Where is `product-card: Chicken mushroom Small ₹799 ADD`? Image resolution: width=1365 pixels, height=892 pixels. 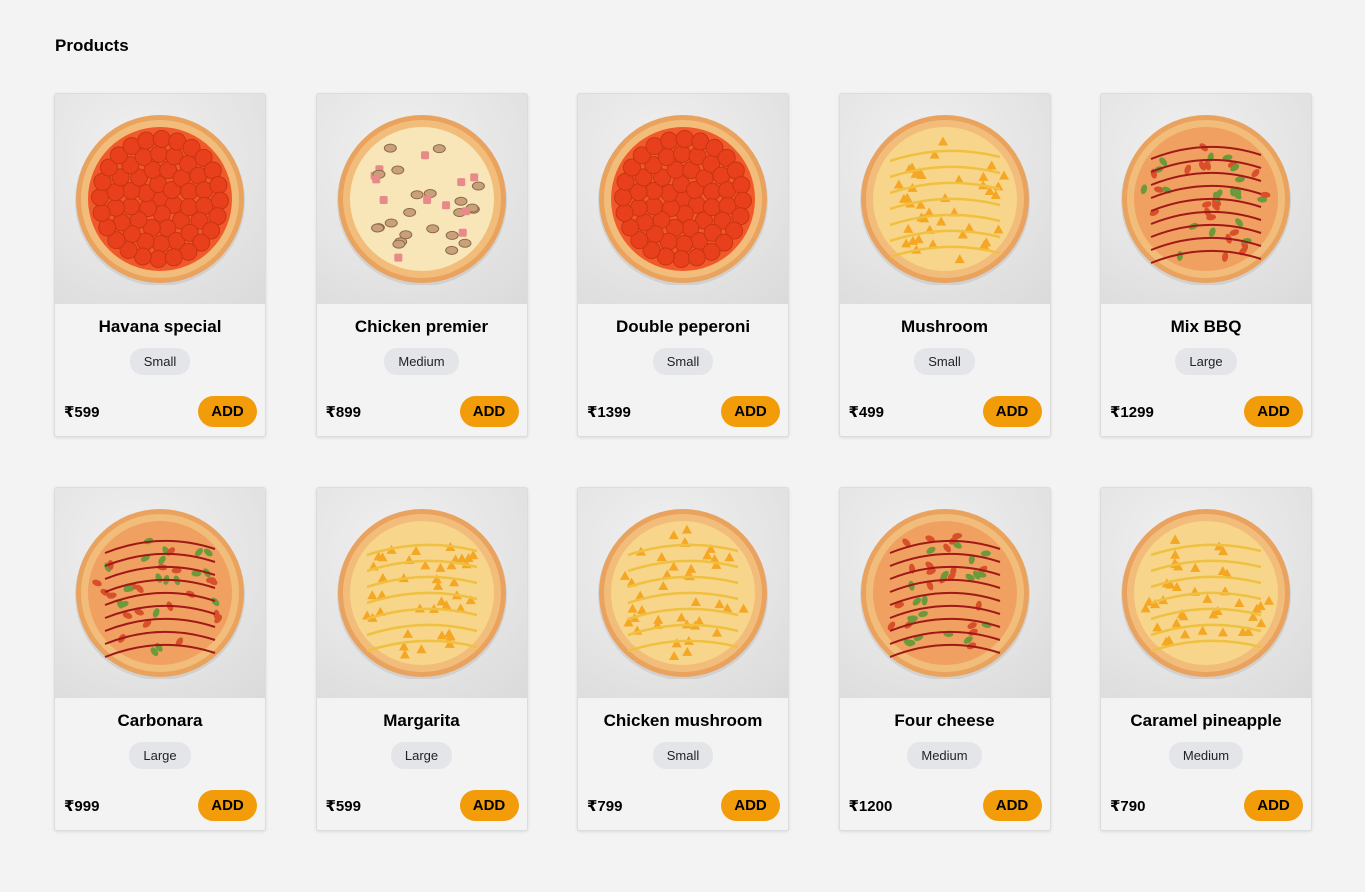 product-card: Chicken mushroom Small ₹799 ADD is located at coordinates (683, 659).